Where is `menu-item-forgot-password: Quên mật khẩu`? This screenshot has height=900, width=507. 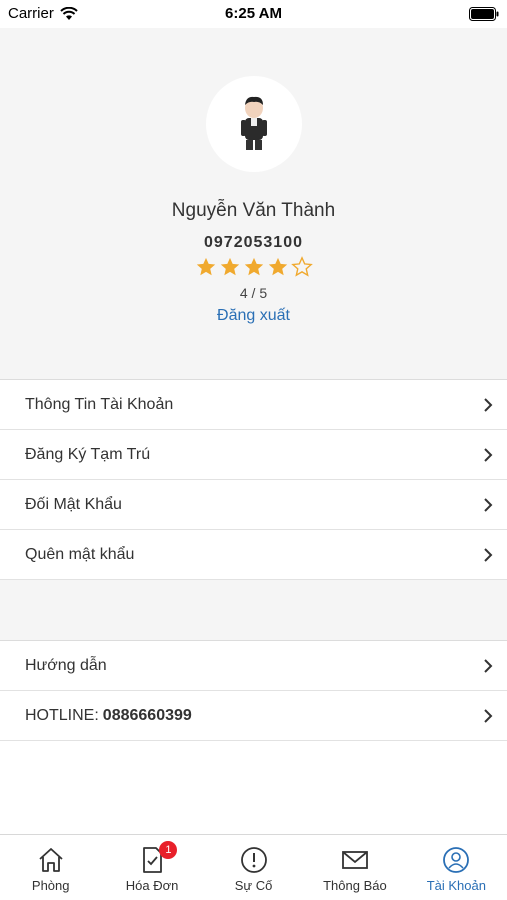 menu-item-forgot-password: Quên mật khẩu is located at coordinates (253, 555).